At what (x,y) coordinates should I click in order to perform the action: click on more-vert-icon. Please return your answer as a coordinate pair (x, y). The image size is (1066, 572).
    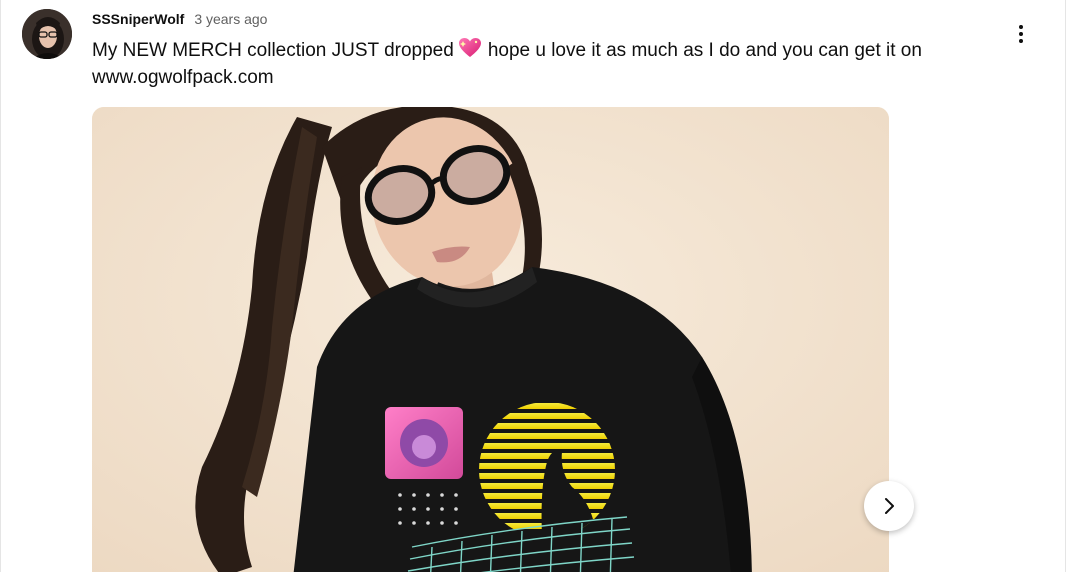
    Looking at the image, I should click on (1021, 34).